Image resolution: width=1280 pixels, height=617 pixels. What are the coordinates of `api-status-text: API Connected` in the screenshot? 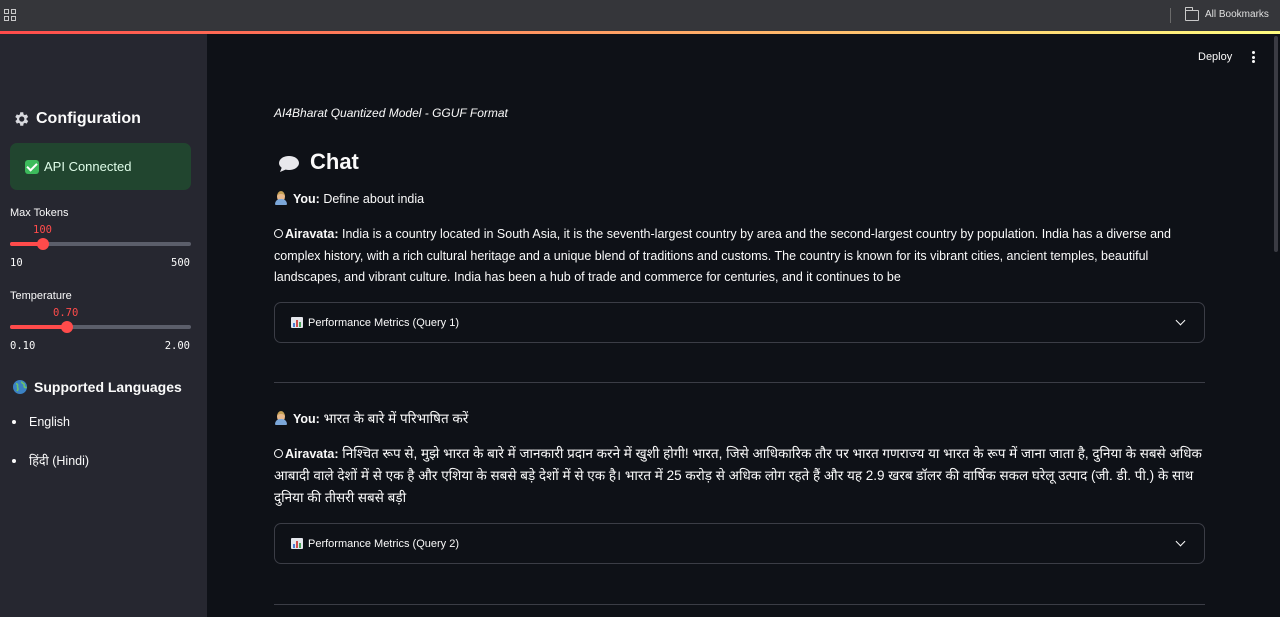 It's located at (88, 166).